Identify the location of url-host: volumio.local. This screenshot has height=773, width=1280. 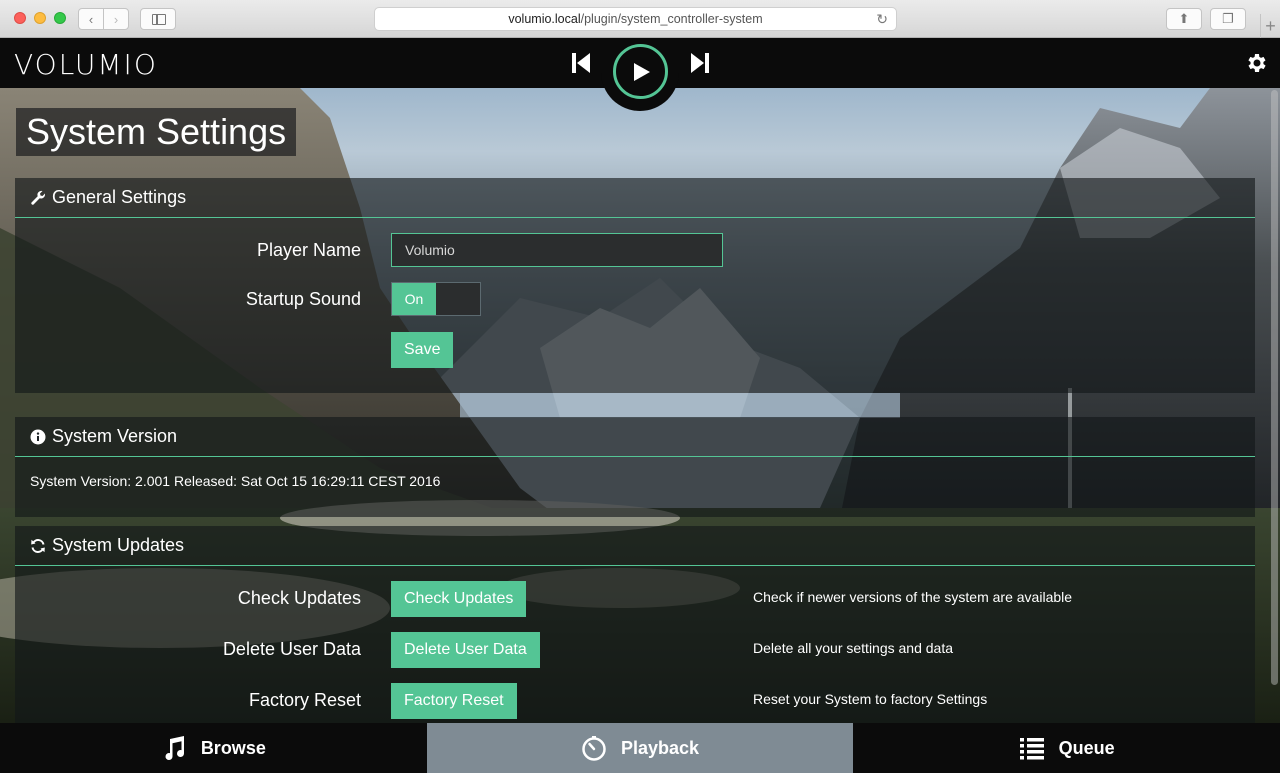
(544, 19).